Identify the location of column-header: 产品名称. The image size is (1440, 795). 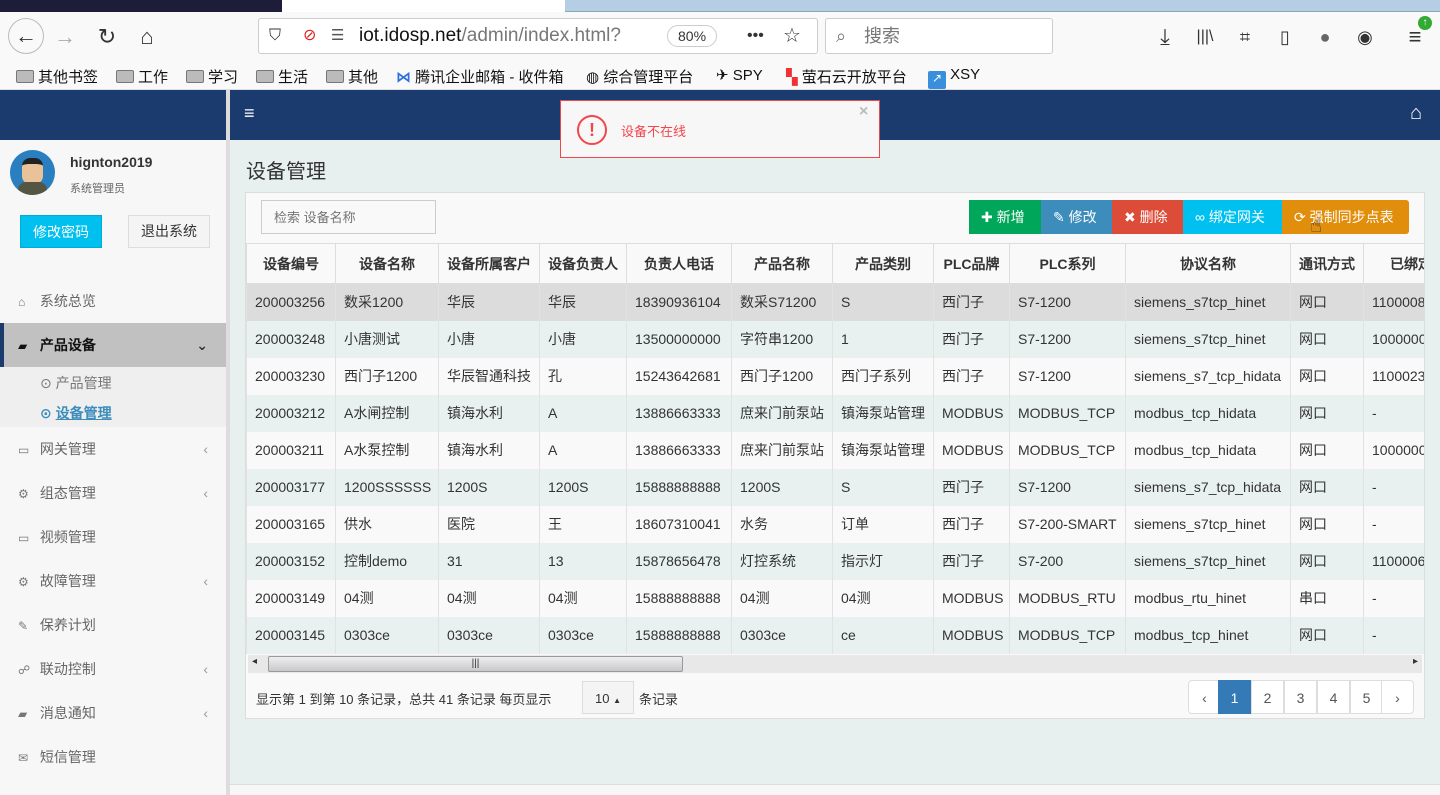
(782, 263).